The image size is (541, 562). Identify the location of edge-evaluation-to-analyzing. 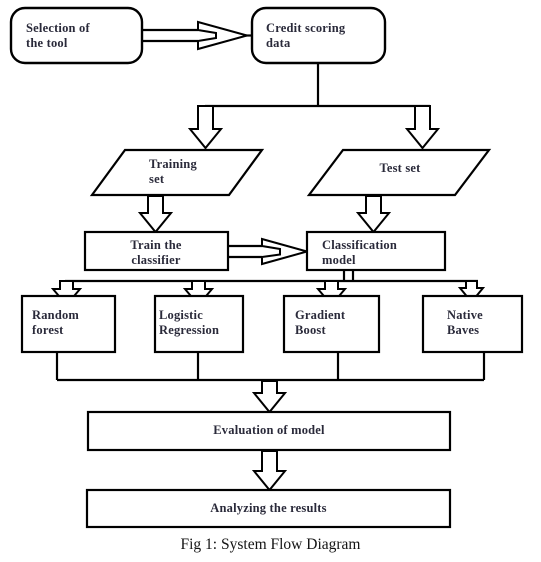
(269, 471).